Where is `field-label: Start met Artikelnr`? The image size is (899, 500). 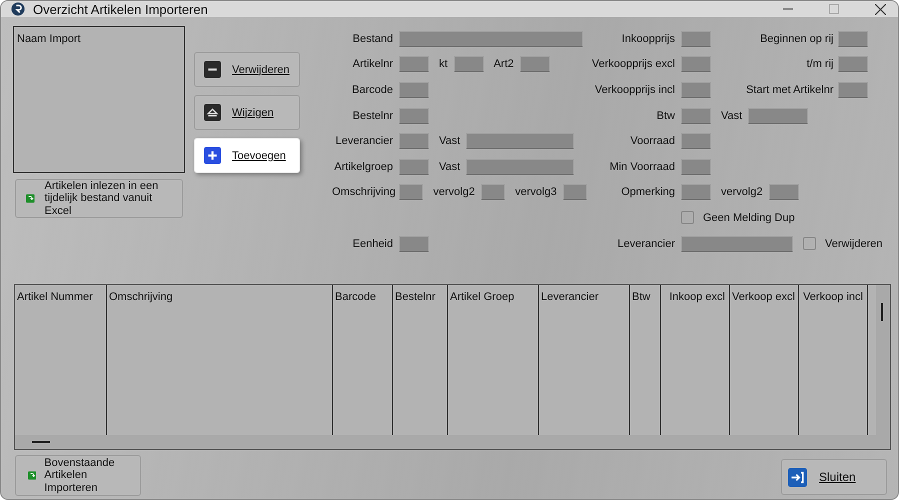 field-label: Start met Artikelnr is located at coordinates (790, 90).